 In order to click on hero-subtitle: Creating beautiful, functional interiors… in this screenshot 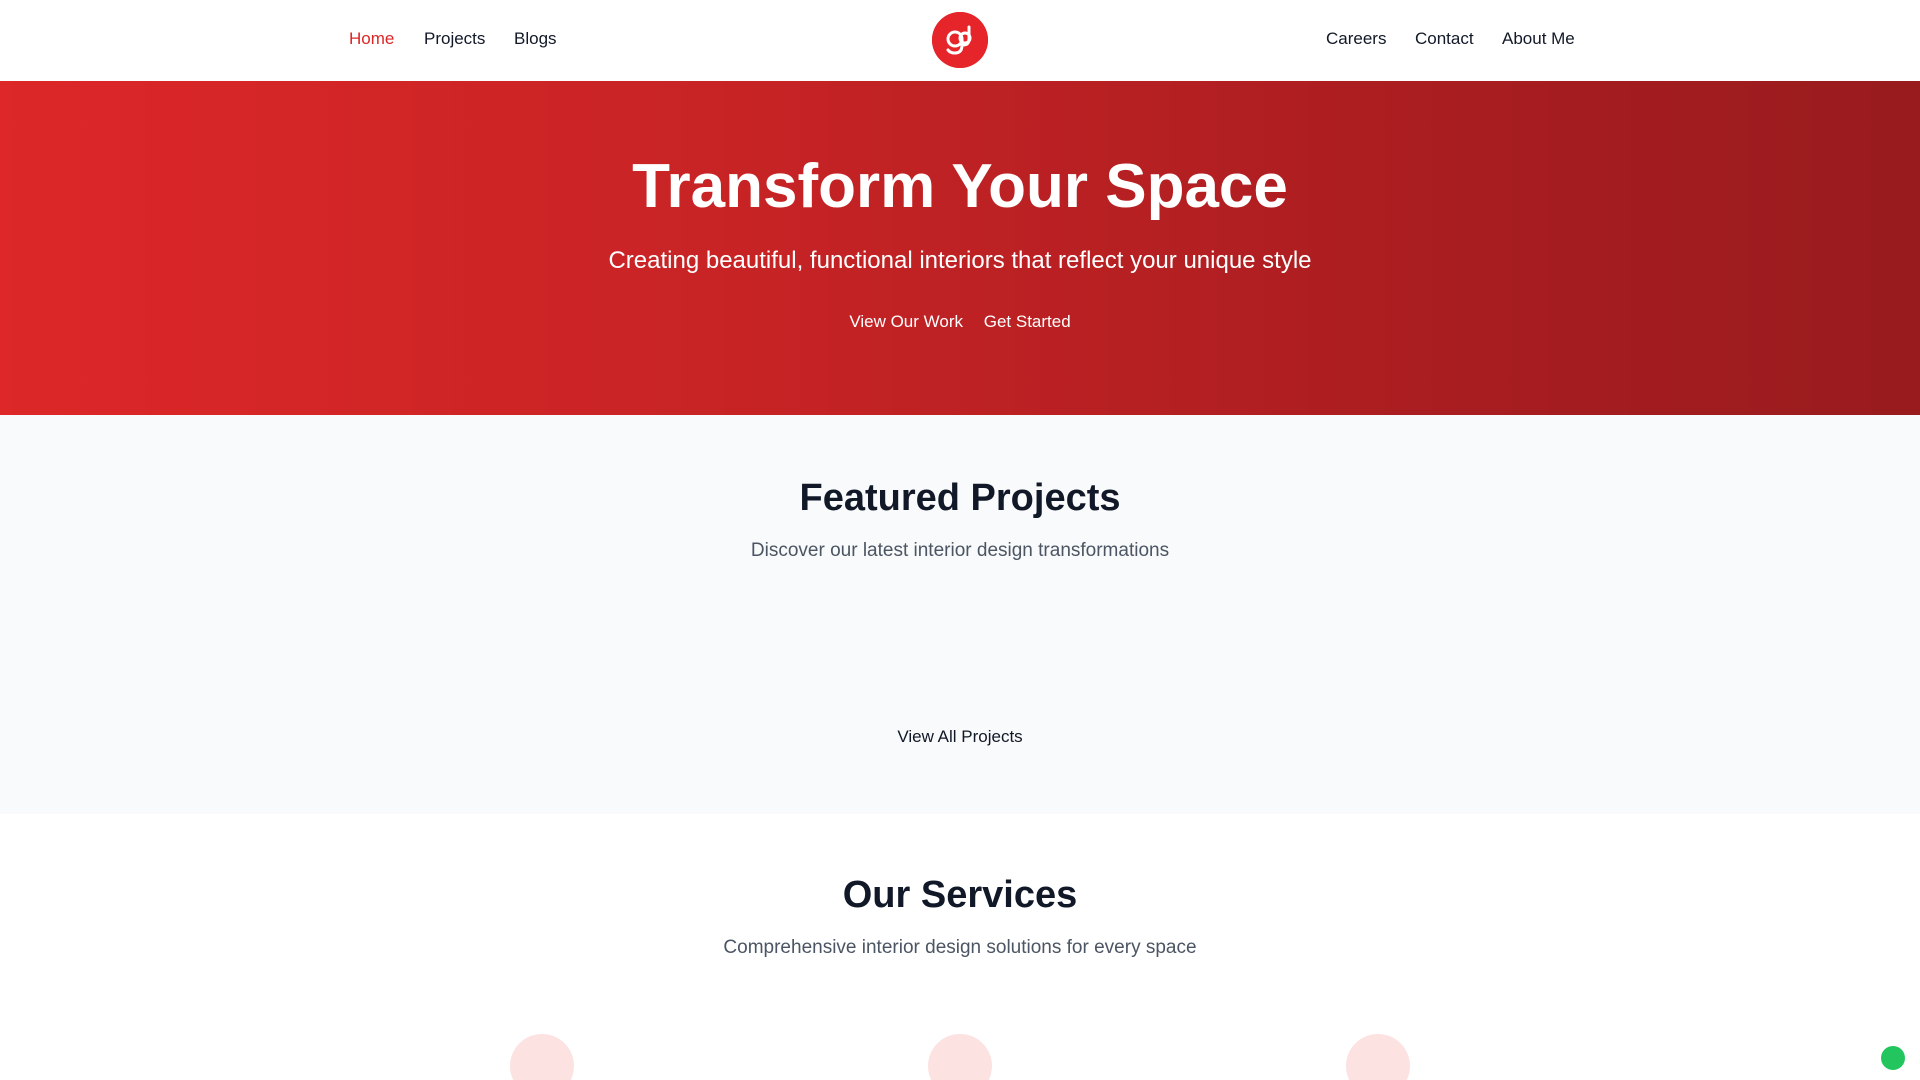, I will do `click(960, 260)`.